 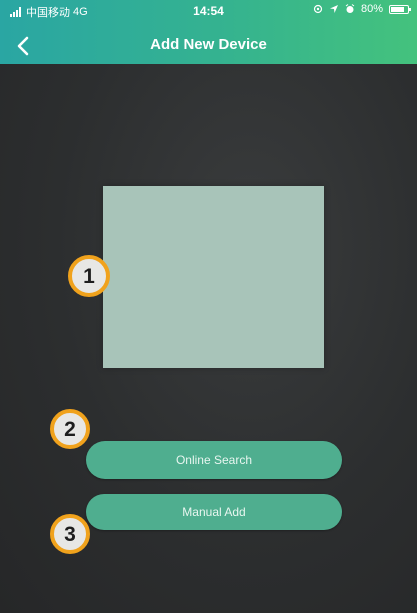 I want to click on annotation-badge-2: 2, so click(x=70, y=429).